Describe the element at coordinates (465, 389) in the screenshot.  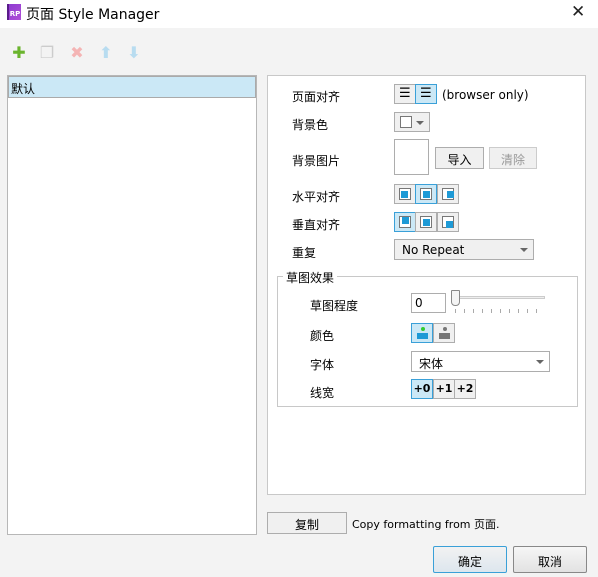
I see `line-width-2-button: +2` at that location.